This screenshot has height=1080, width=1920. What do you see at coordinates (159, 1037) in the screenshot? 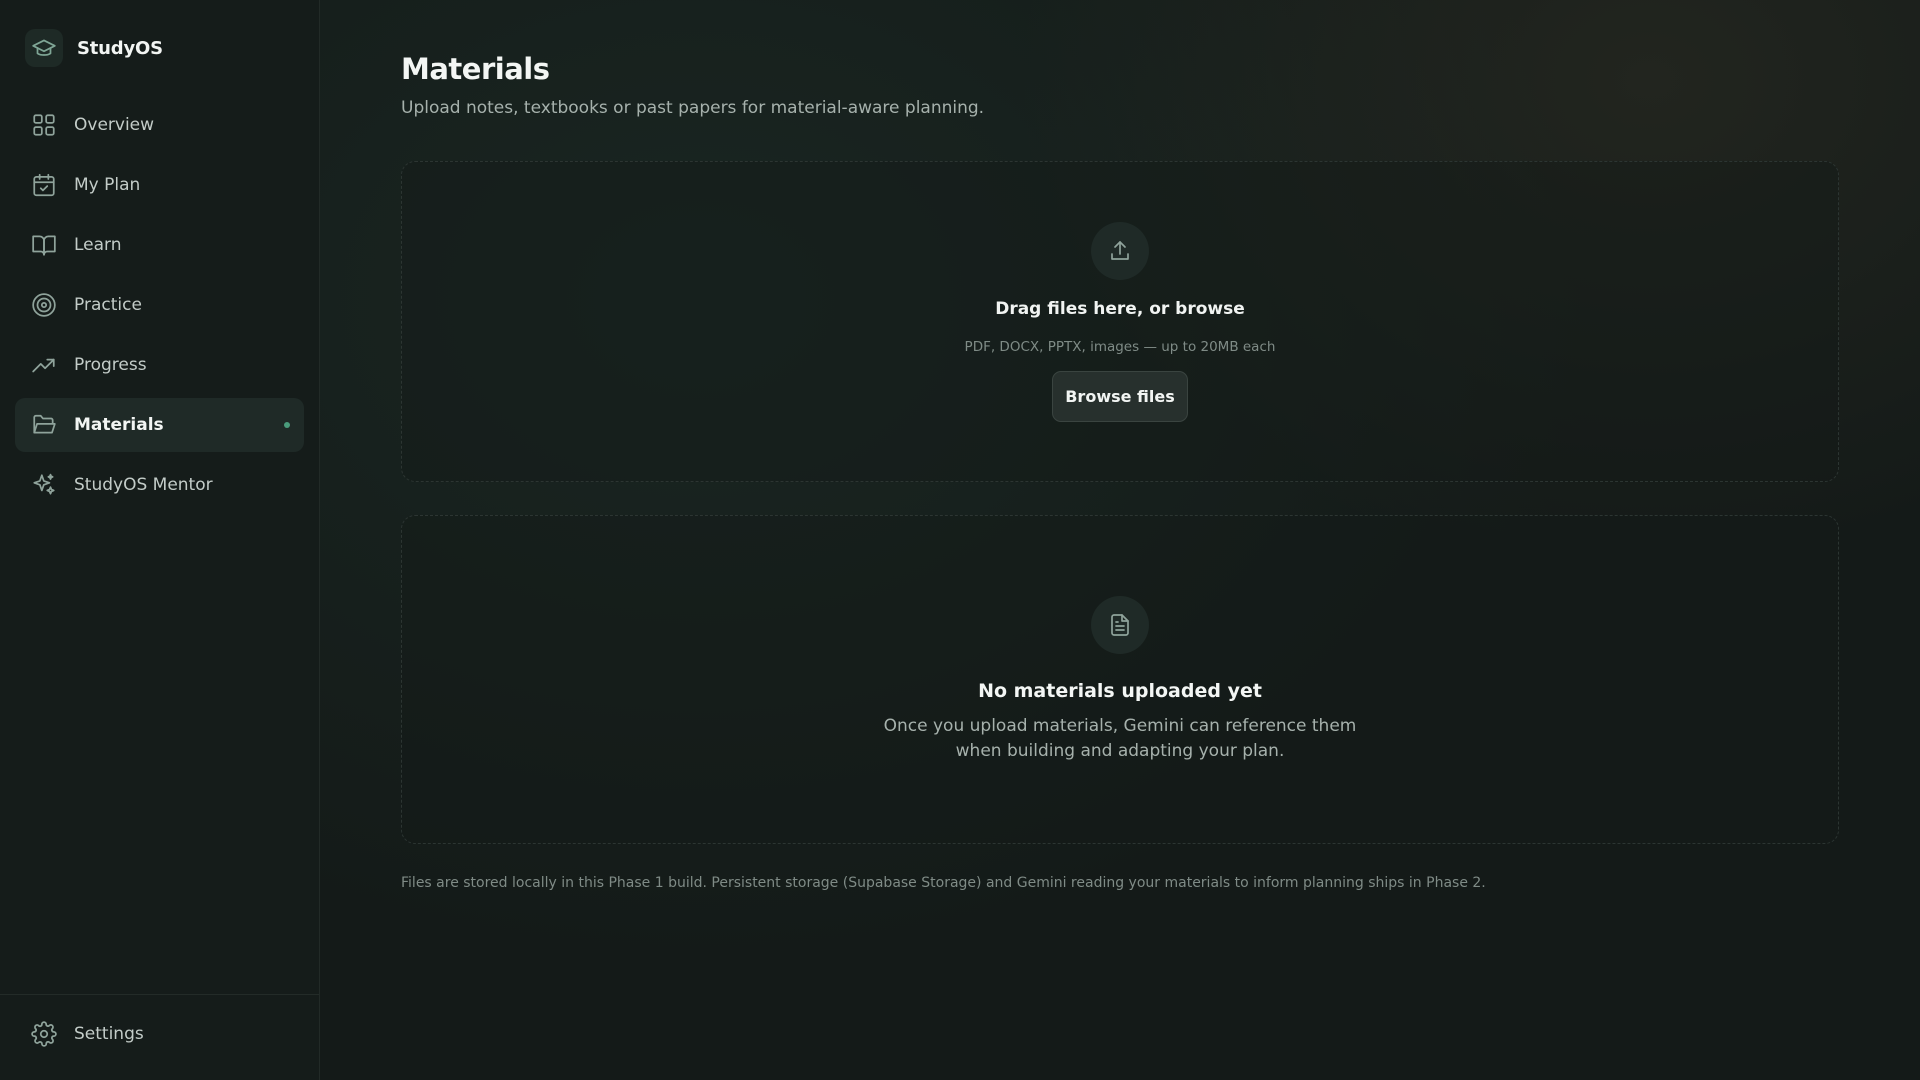
I see `sidebar-footer: Settings` at bounding box center [159, 1037].